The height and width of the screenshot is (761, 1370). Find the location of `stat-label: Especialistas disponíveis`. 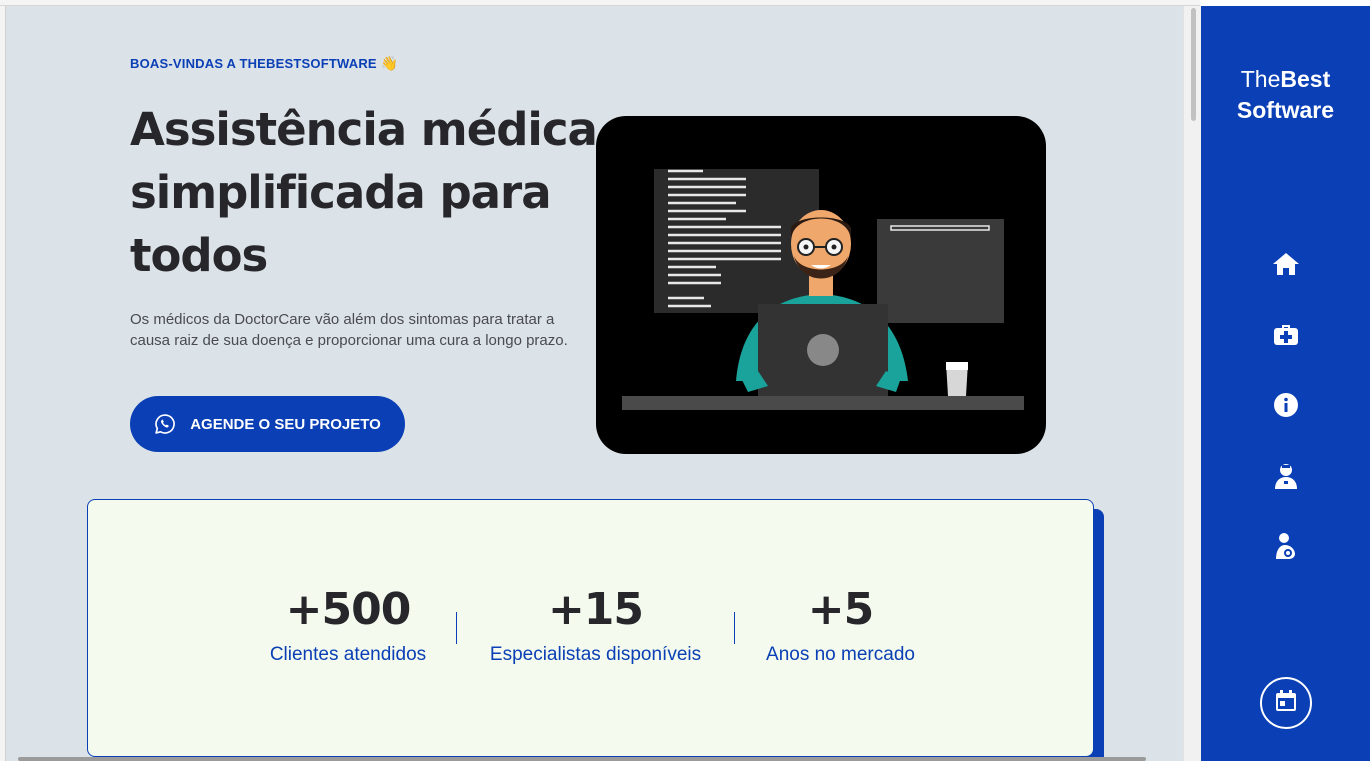

stat-label: Especialistas disponíveis is located at coordinates (595, 654).